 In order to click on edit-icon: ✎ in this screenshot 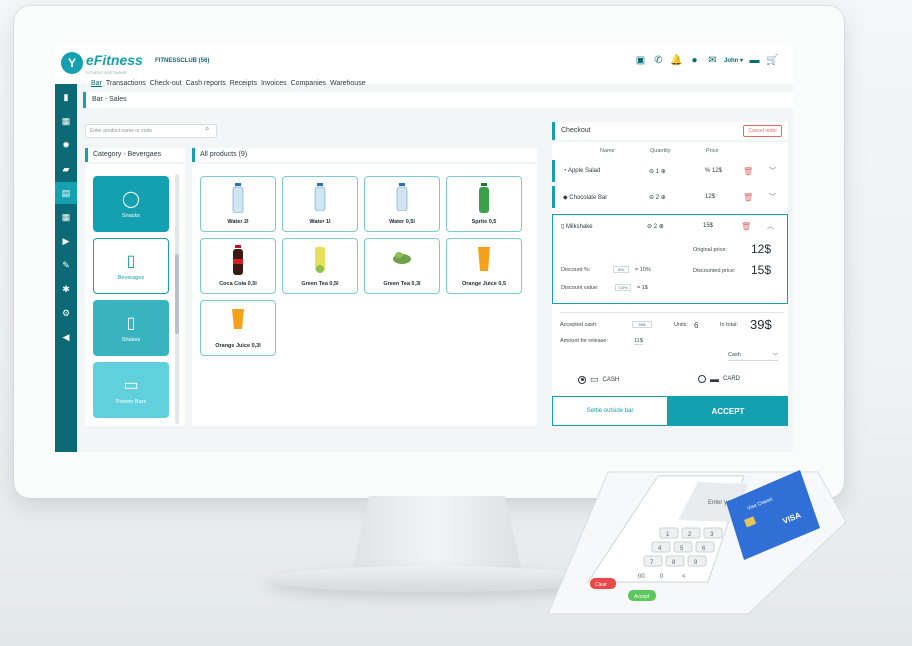, I will do `click(66, 265)`.